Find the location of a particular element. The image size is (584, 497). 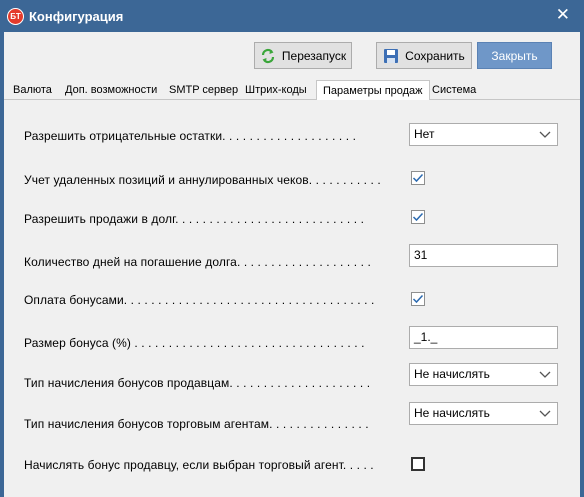

window-title: Конфигурация is located at coordinates (76, 16).